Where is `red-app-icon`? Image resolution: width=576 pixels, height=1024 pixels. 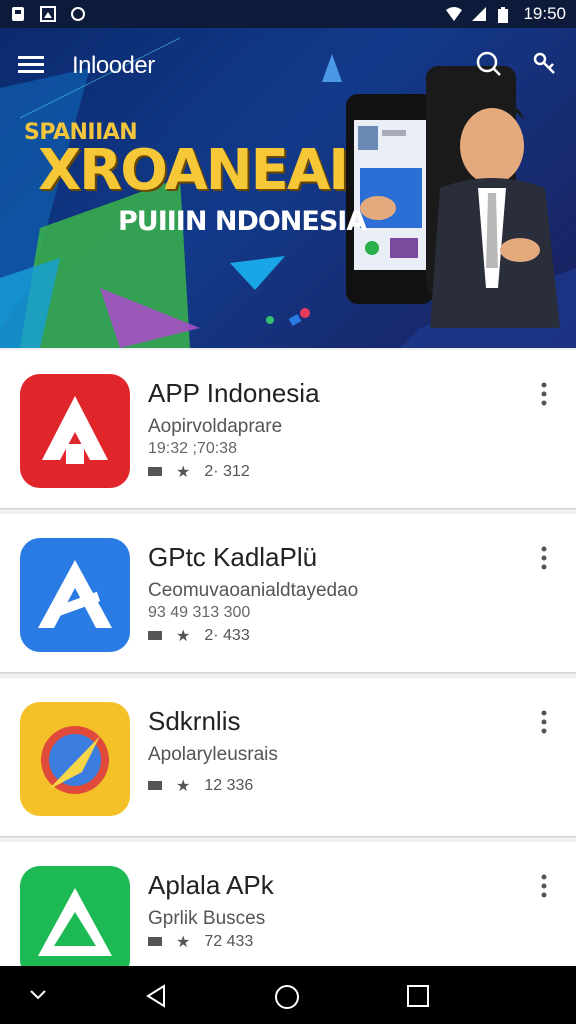
red-app-icon is located at coordinates (75, 431).